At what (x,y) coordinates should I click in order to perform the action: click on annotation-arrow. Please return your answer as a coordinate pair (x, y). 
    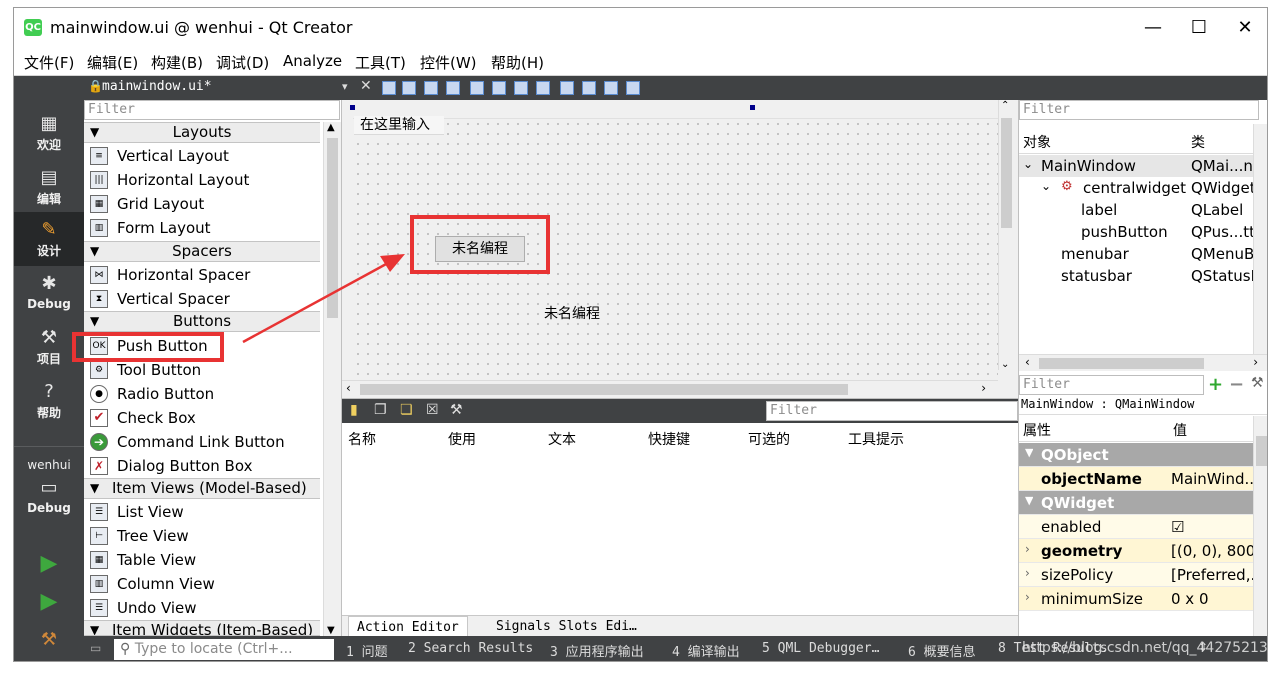
    Looking at the image, I should click on (323, 299).